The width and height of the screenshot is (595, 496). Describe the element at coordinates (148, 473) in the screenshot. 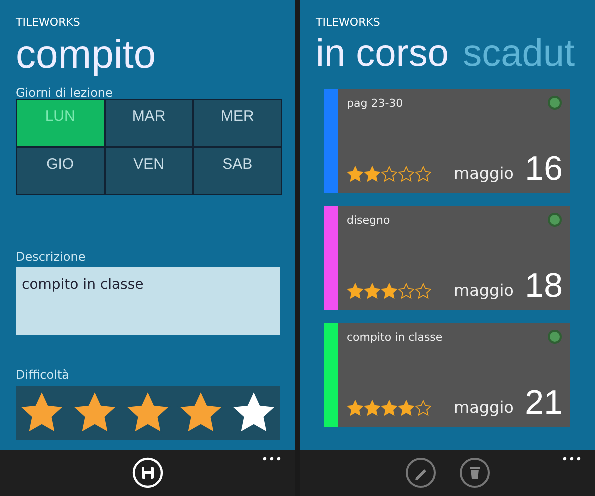

I see `save-icon` at that location.